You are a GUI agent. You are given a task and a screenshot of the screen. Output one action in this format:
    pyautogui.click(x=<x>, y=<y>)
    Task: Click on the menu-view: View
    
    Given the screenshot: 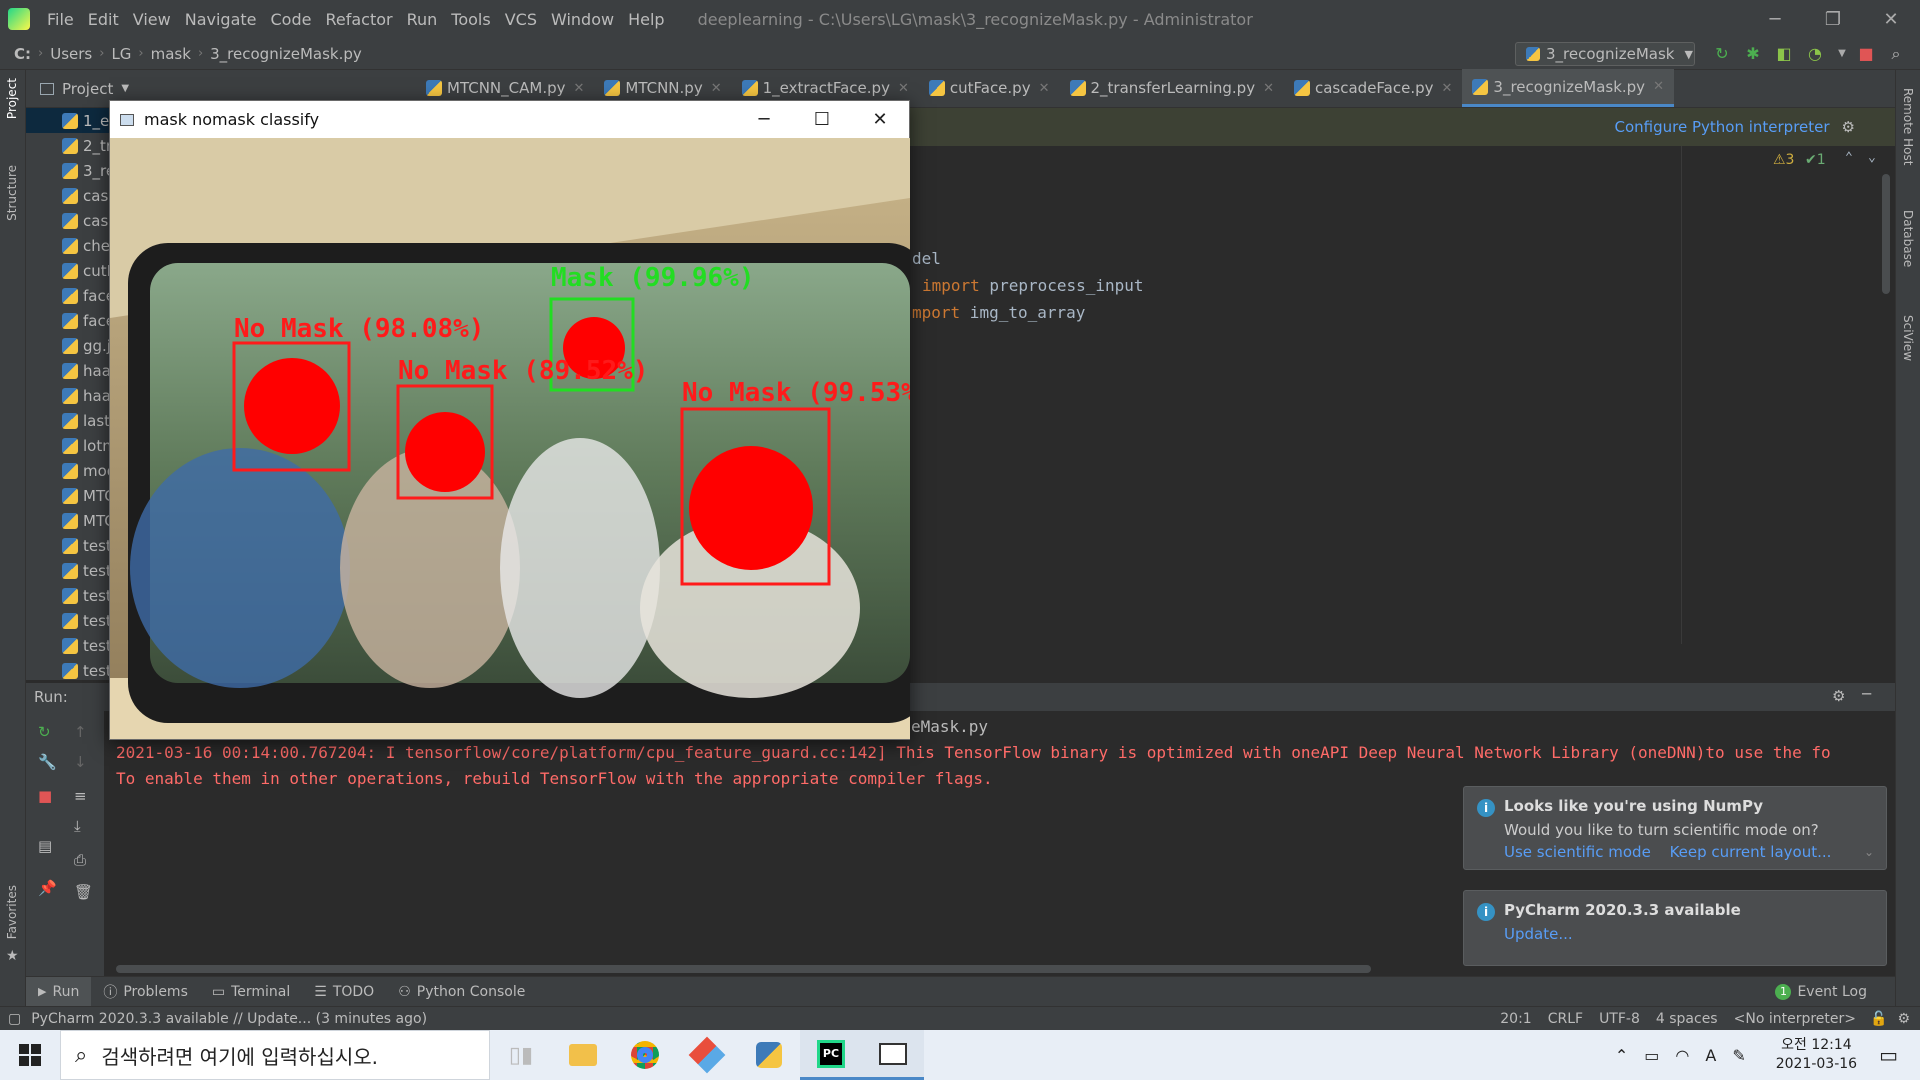 What is the action you would take?
    pyautogui.click(x=152, y=19)
    